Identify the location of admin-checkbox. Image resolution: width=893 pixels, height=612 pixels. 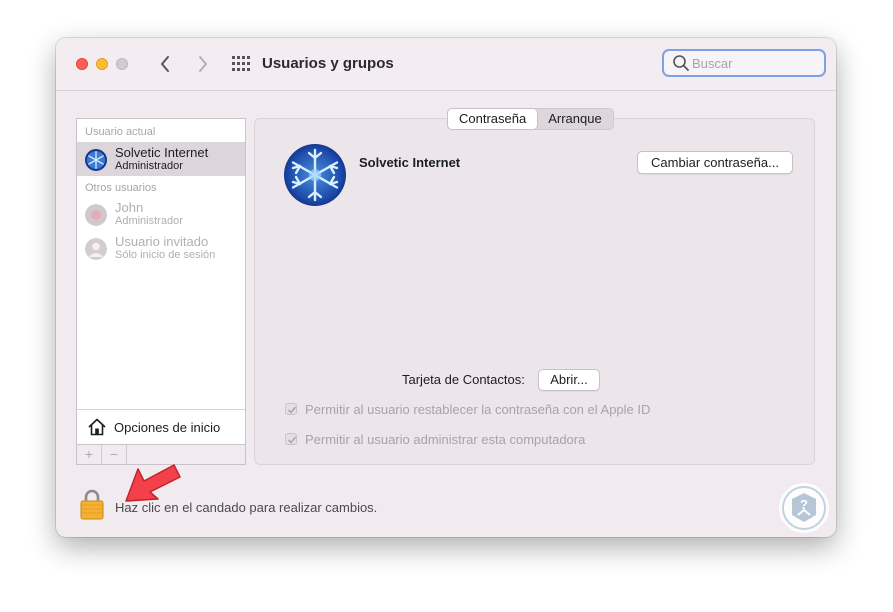
(291, 439).